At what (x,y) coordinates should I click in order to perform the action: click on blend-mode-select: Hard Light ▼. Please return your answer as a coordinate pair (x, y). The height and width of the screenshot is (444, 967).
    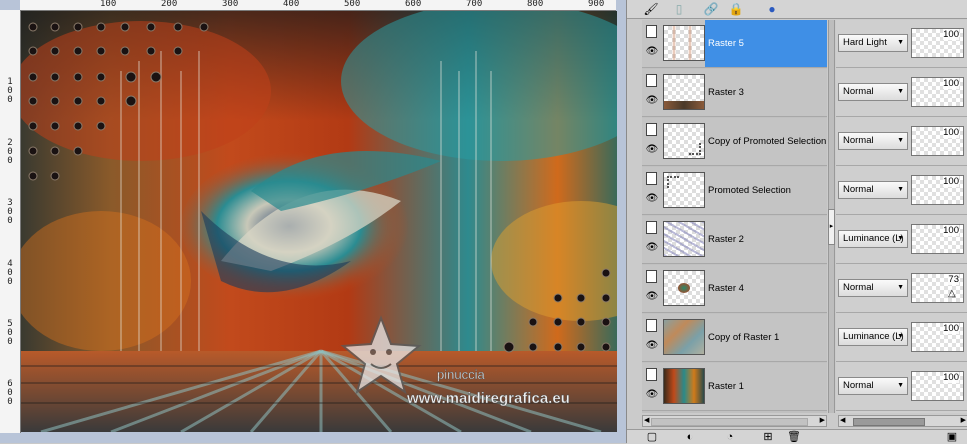
    Looking at the image, I should click on (873, 43).